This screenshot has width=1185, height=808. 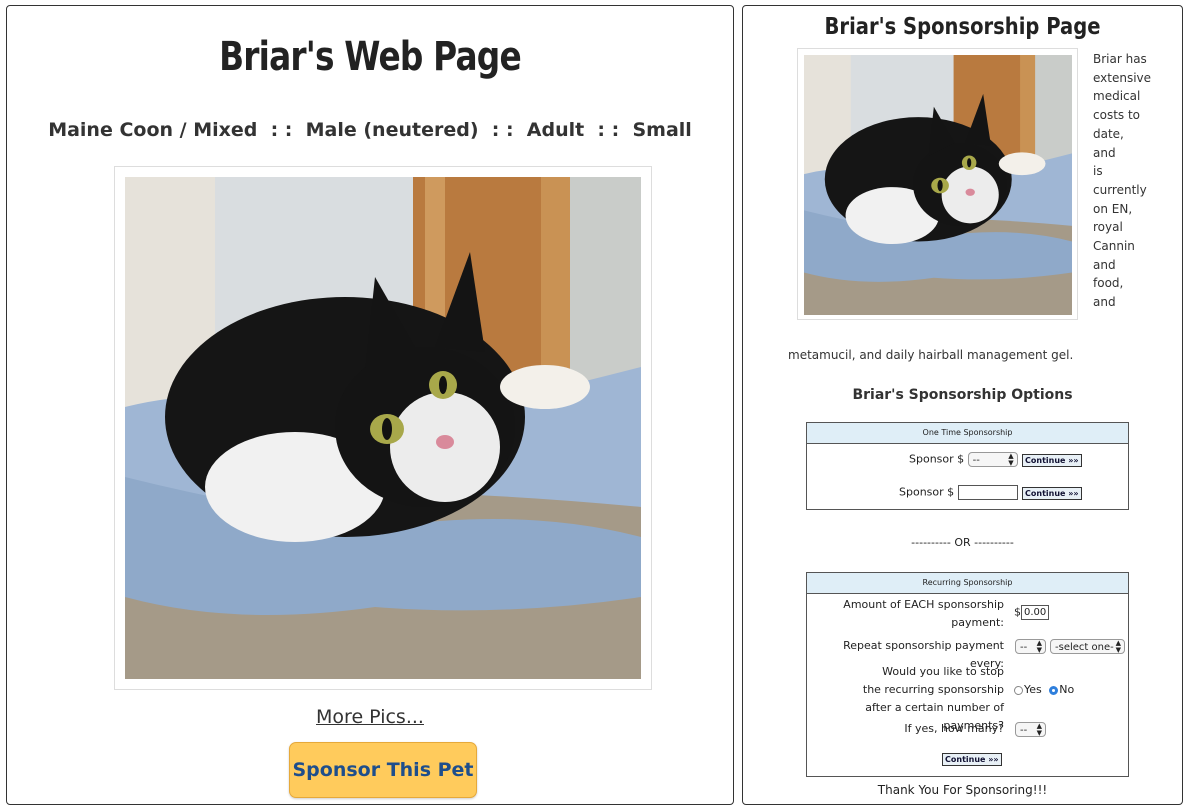 What do you see at coordinates (1117, 115) in the screenshot?
I see `description-line: costs to` at bounding box center [1117, 115].